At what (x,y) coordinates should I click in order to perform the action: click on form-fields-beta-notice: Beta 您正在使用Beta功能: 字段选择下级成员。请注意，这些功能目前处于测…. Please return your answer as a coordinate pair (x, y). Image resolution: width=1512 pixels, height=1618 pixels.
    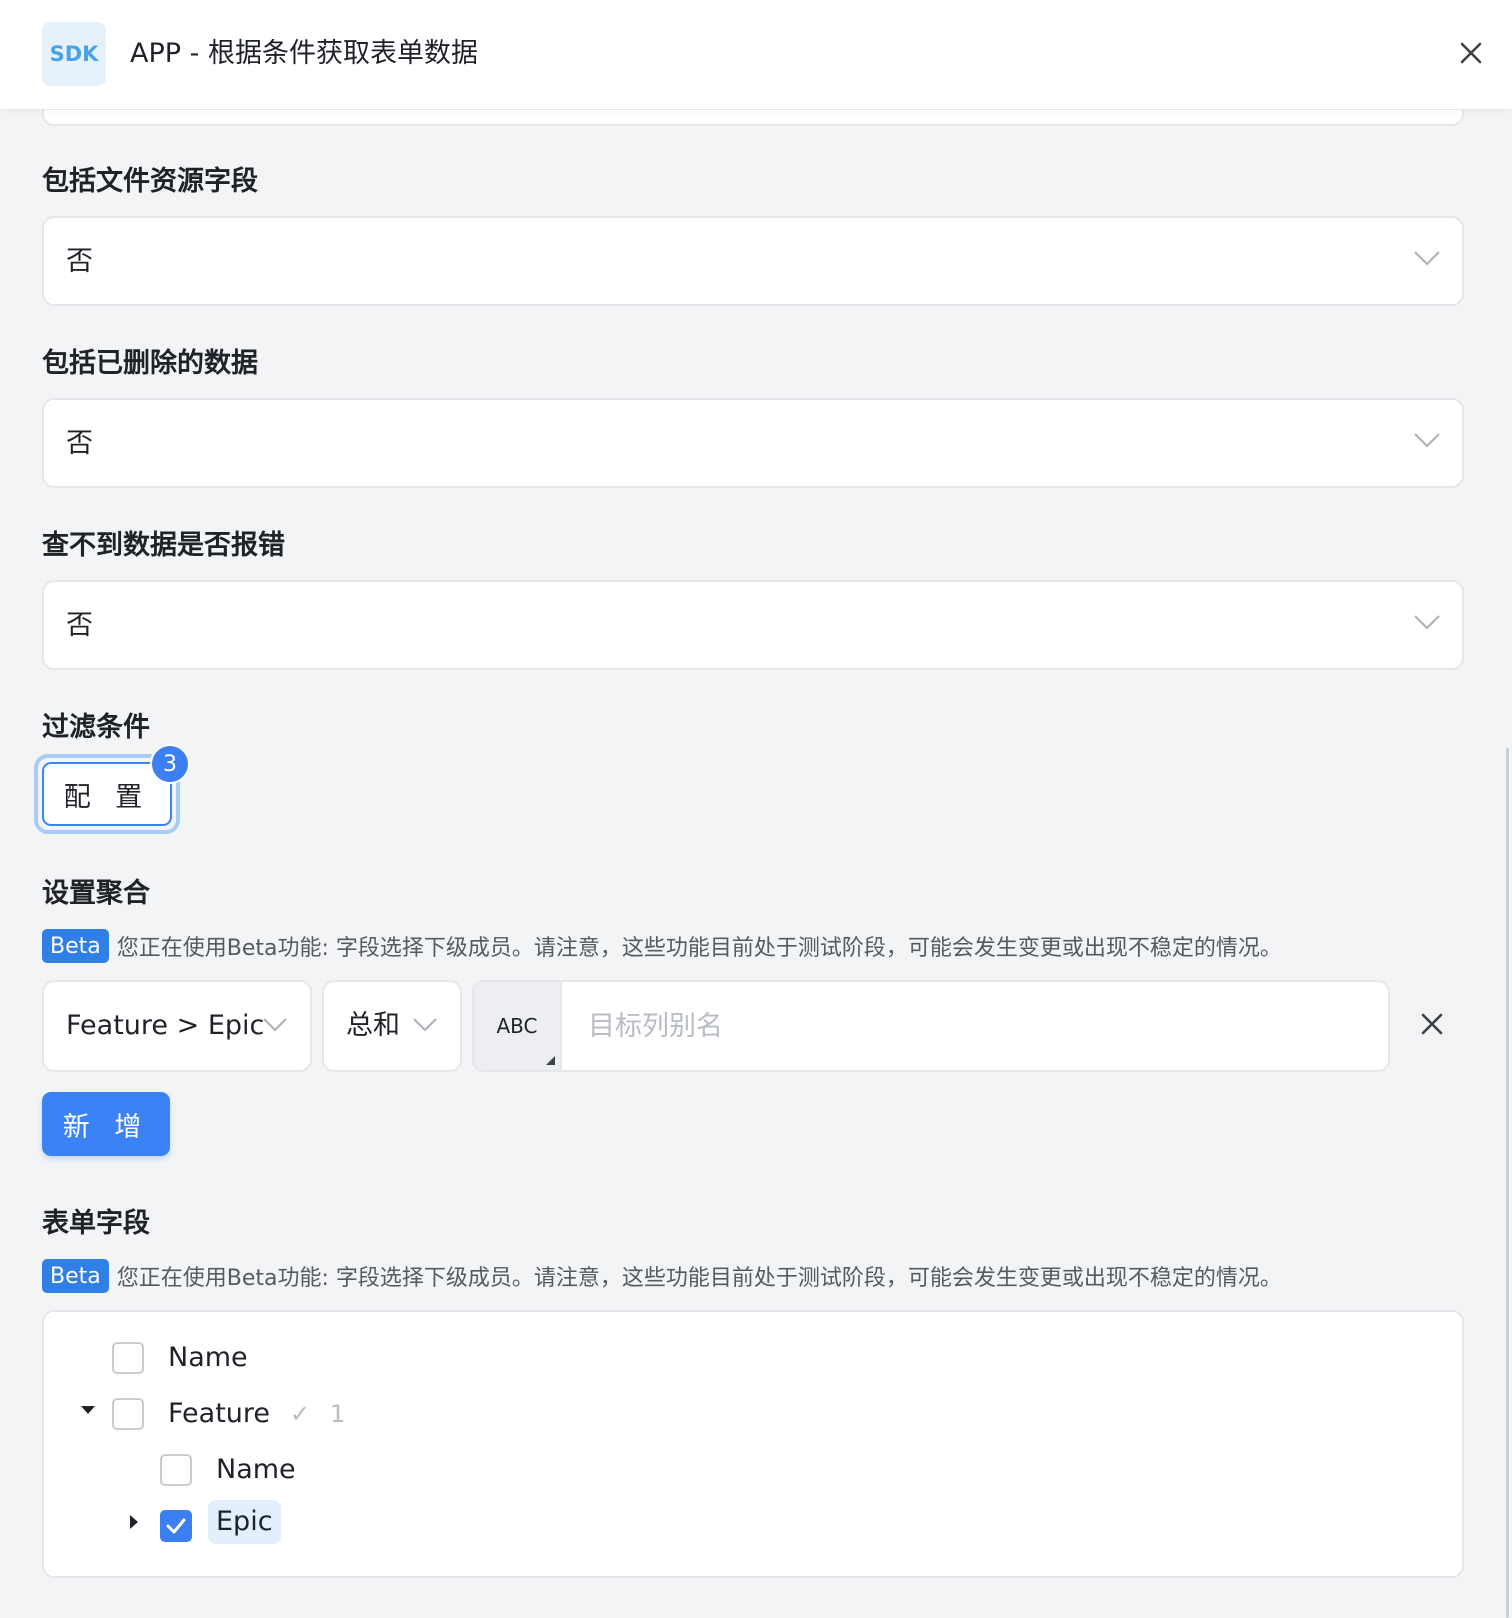
    Looking at the image, I should click on (662, 1276).